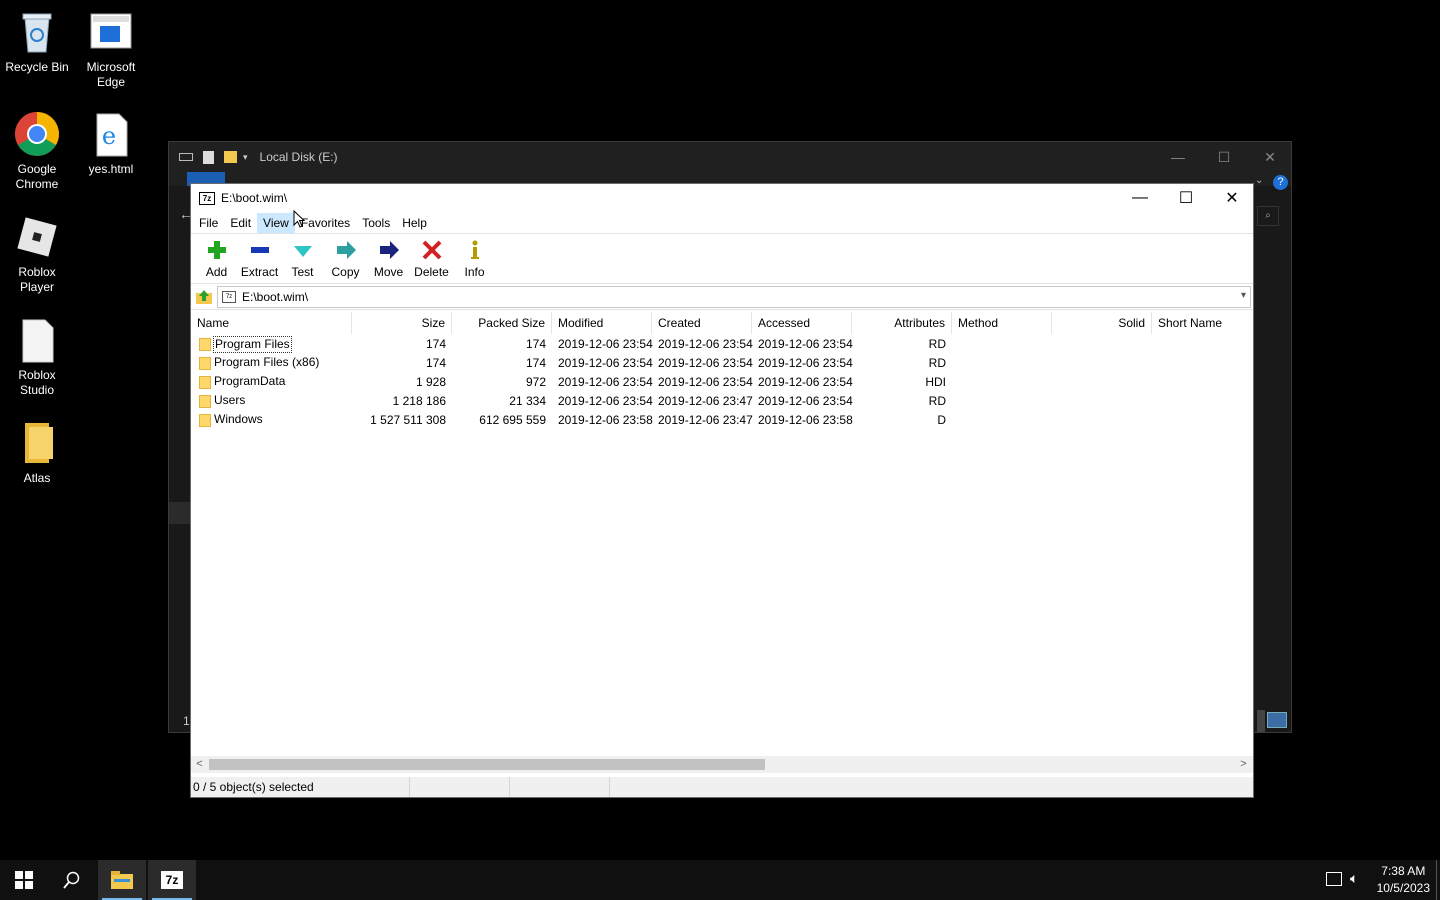  Describe the element at coordinates (1268, 216) in the screenshot. I see `search-icon: ⌕` at that location.